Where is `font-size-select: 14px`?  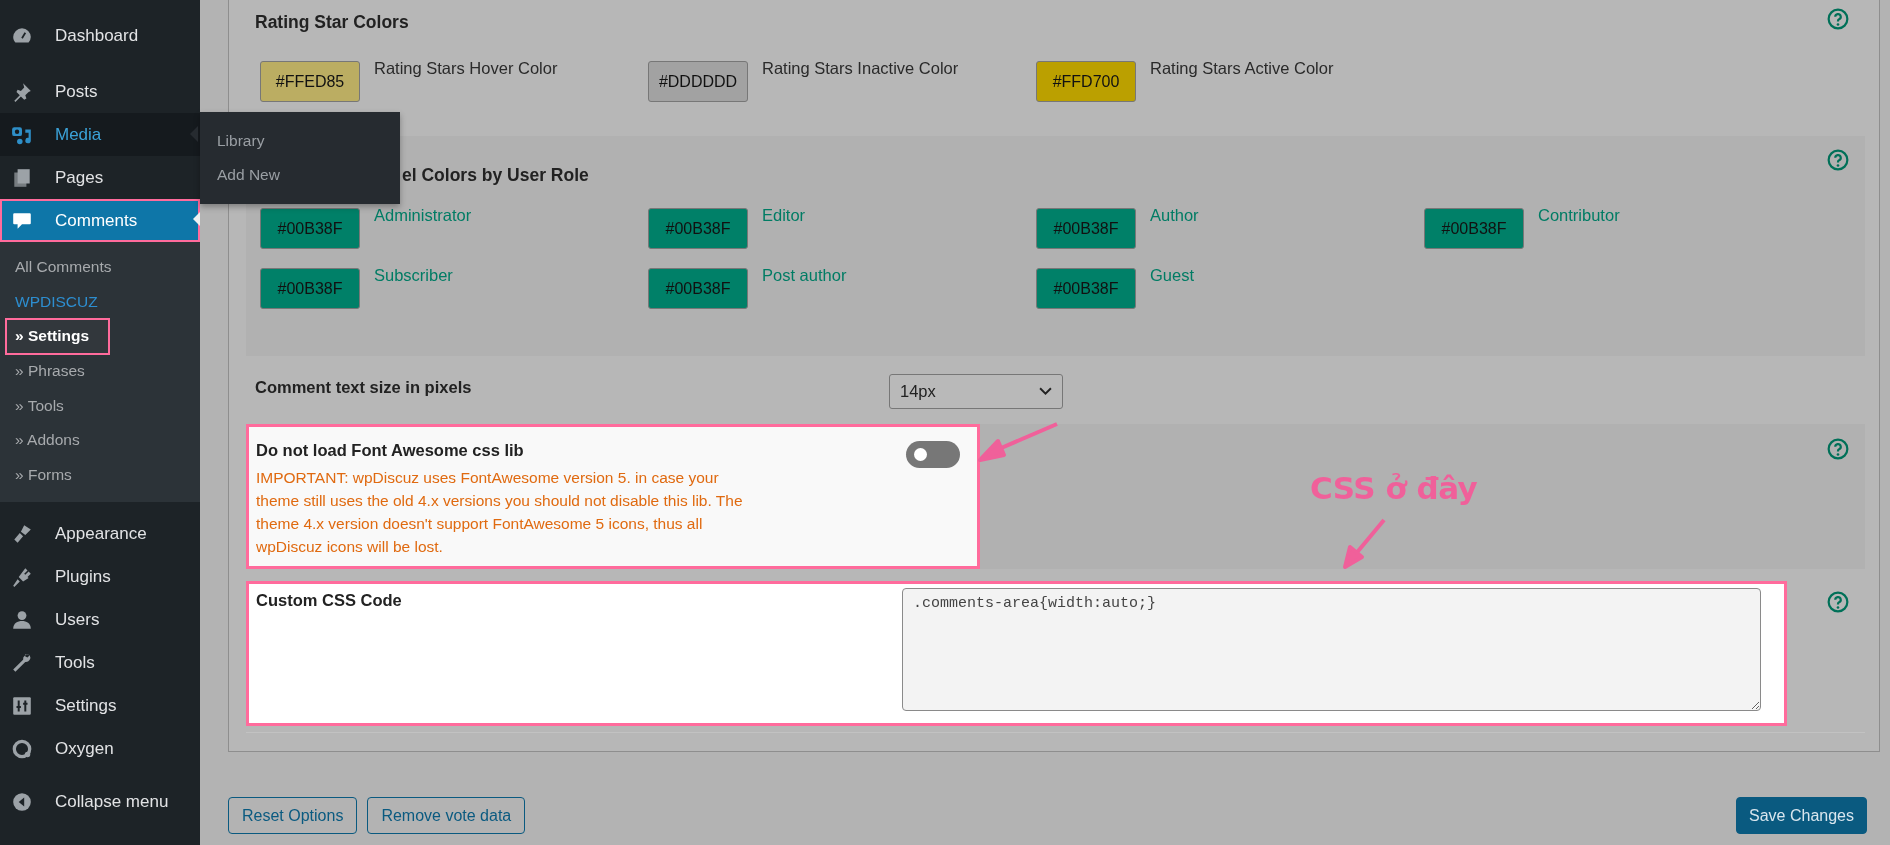 font-size-select: 14px is located at coordinates (976, 391).